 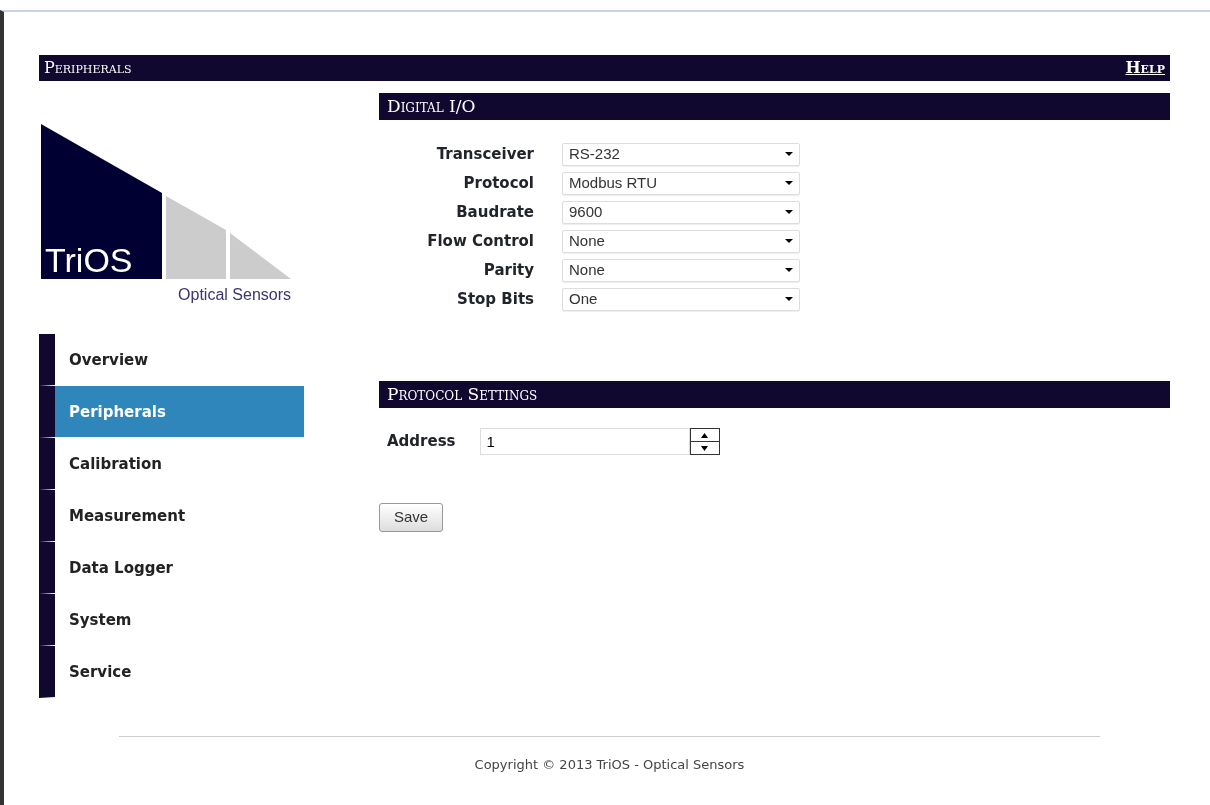 What do you see at coordinates (421, 442) in the screenshot?
I see `field-label: Address` at bounding box center [421, 442].